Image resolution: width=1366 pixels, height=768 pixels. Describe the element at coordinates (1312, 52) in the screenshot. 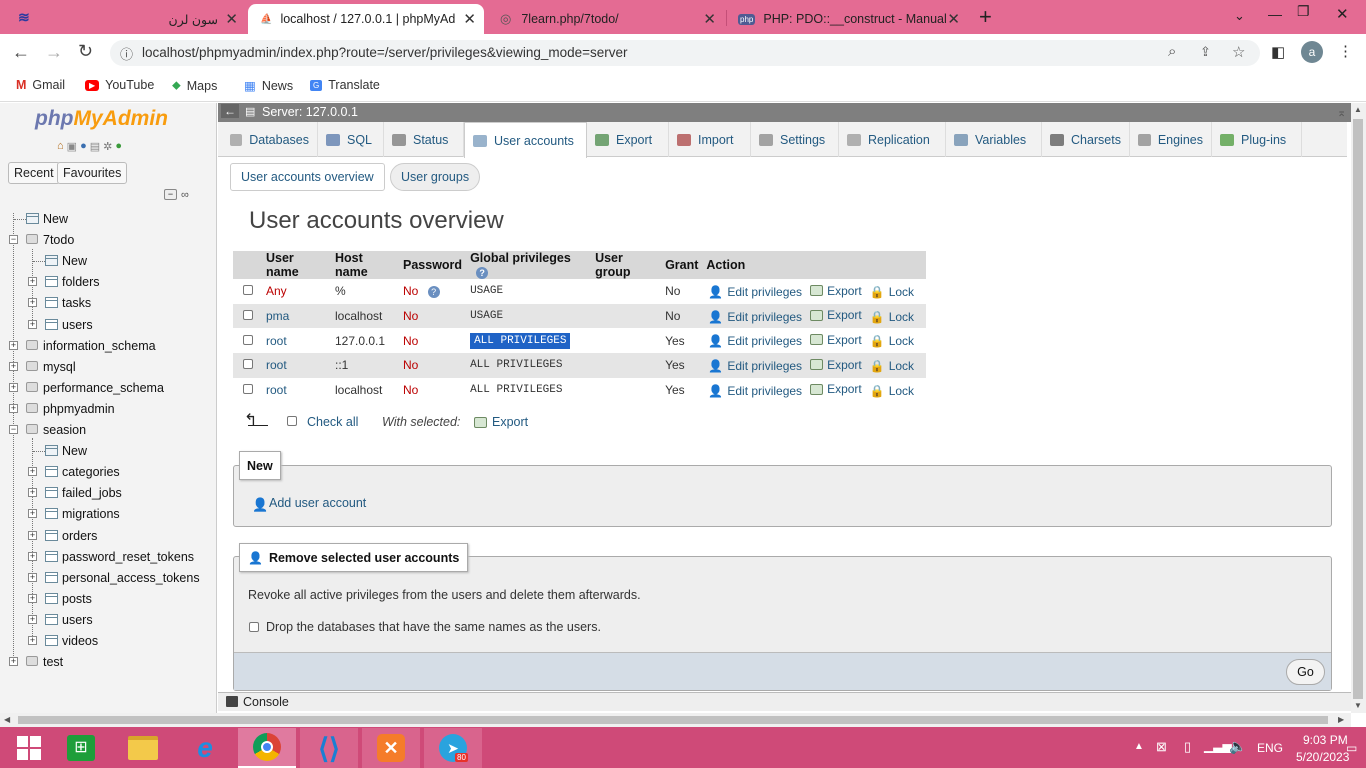

I see `profile-avatar: a` at that location.